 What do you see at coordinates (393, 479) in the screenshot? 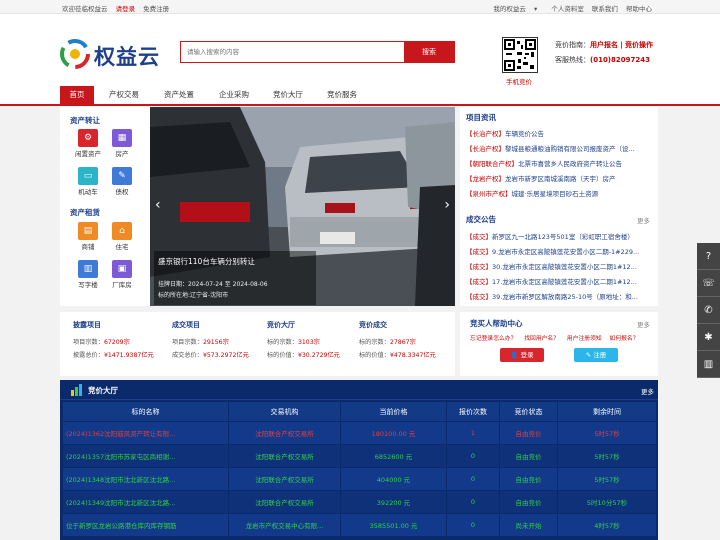
I see `auction-cell-price: 404000 元` at bounding box center [393, 479].